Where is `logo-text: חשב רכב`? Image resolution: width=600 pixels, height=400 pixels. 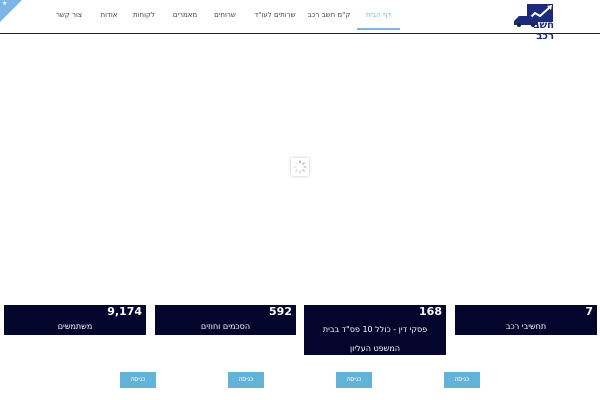 logo-text: חשב רכב is located at coordinates (543, 31).